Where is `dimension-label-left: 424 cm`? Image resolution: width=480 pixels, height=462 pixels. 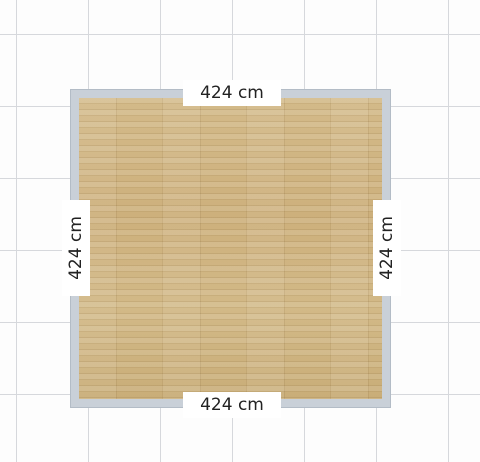
dimension-label-left: 424 cm is located at coordinates (76, 248).